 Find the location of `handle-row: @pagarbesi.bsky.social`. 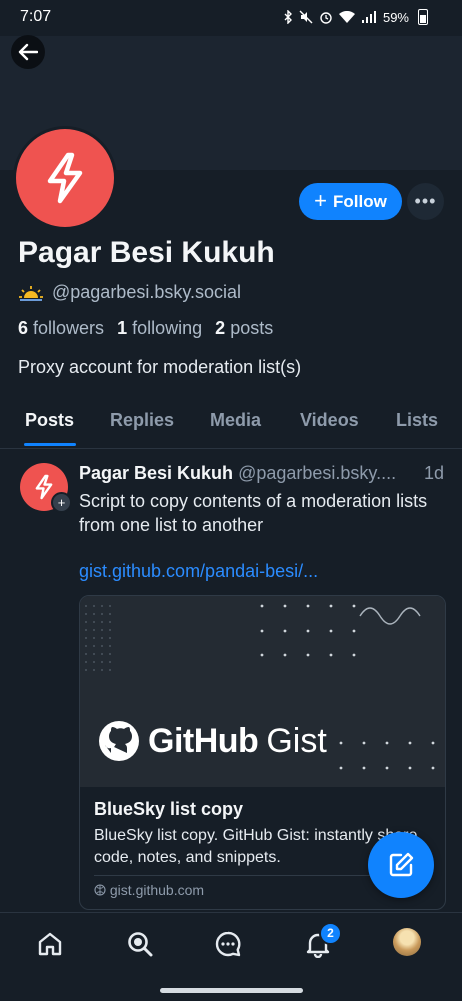

handle-row: @pagarbesi.bsky.social is located at coordinates (129, 292).